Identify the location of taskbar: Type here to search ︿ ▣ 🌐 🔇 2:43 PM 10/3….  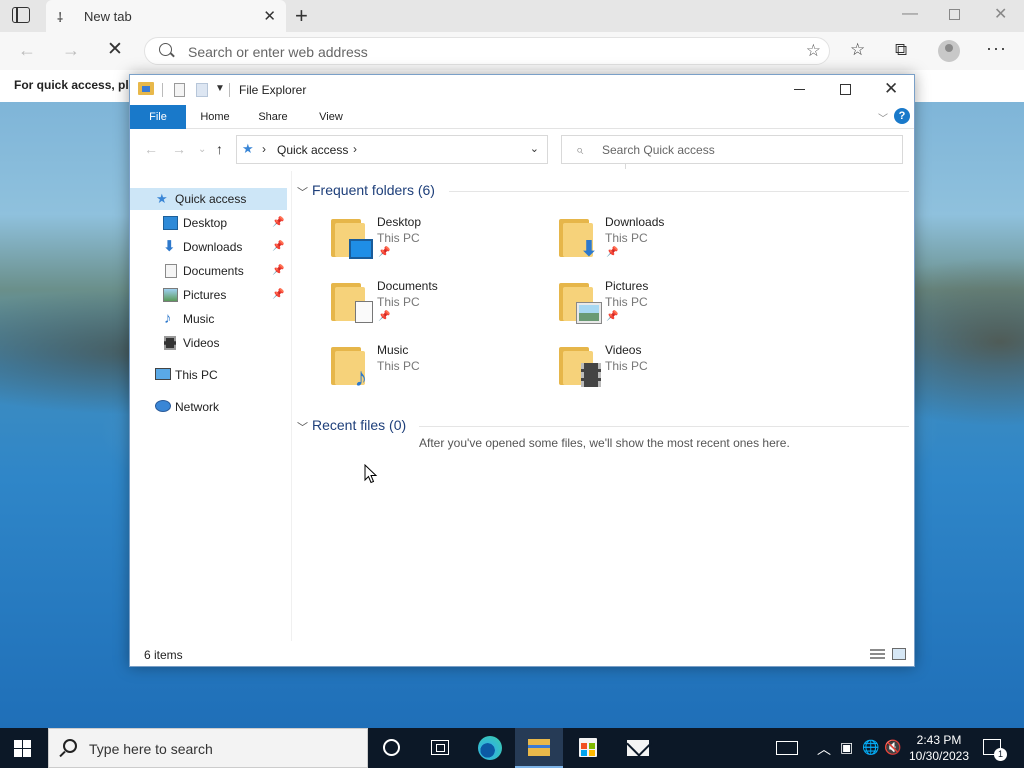
(512, 748).